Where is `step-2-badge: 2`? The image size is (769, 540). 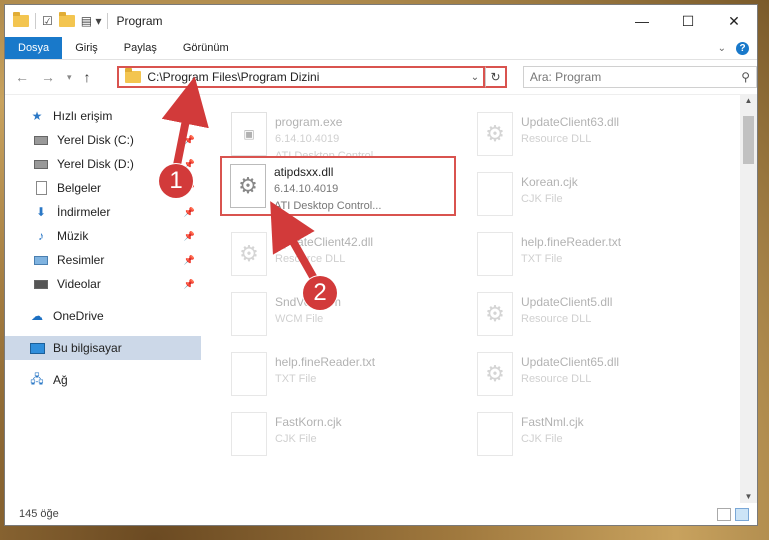
step-2-badge: 2 is located at coordinates (320, 293).